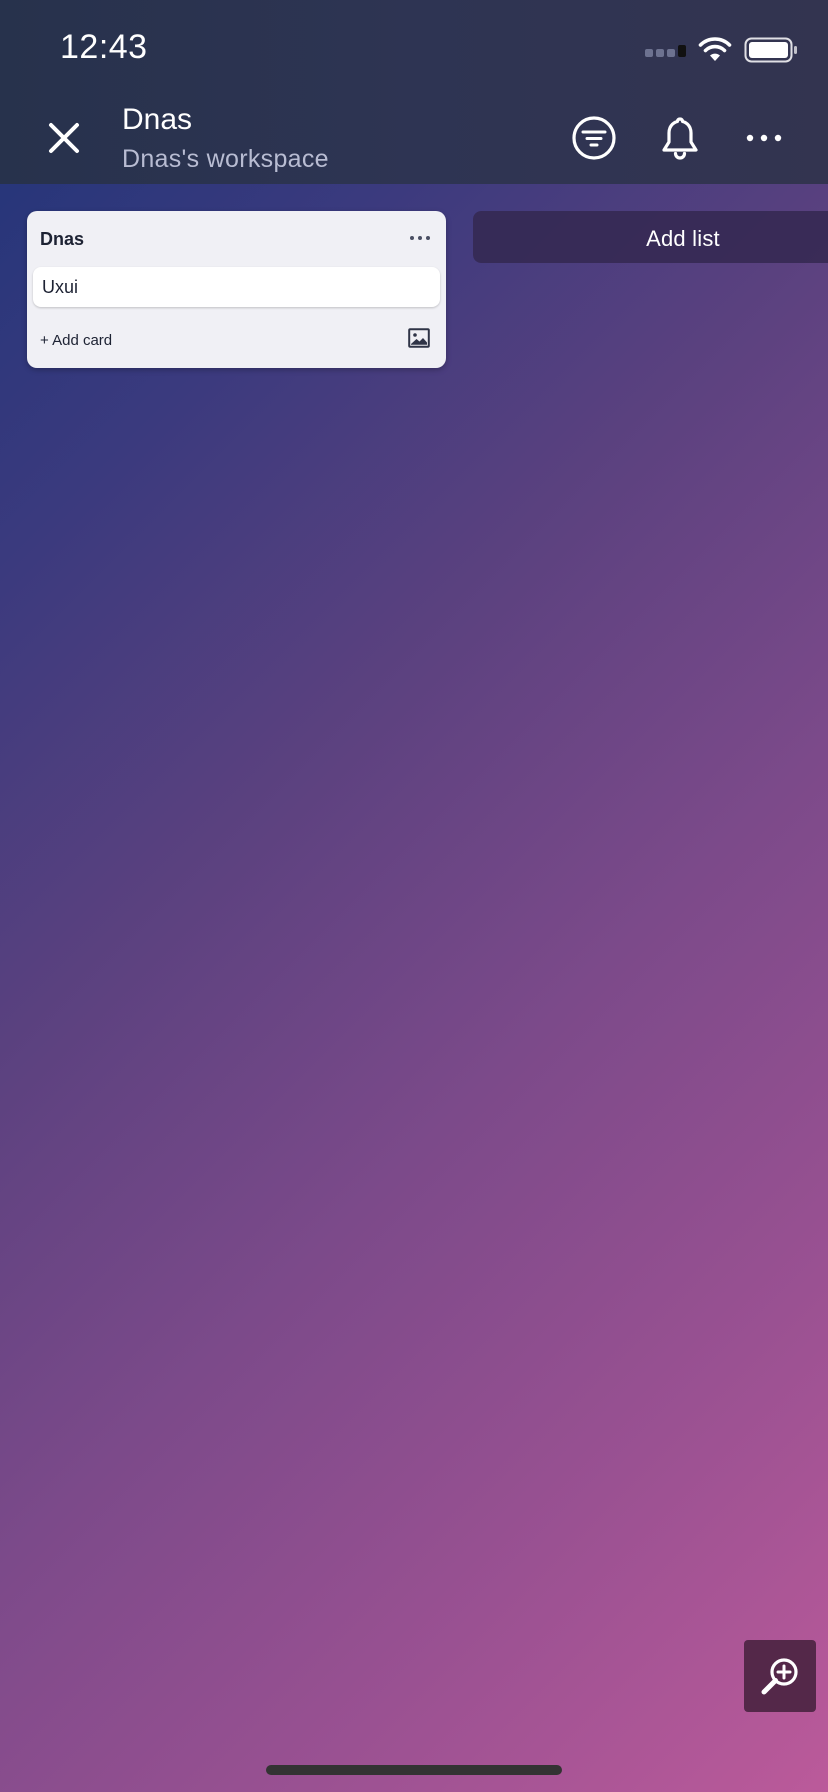 The image size is (828, 1792). I want to click on image-icon, so click(419, 338).